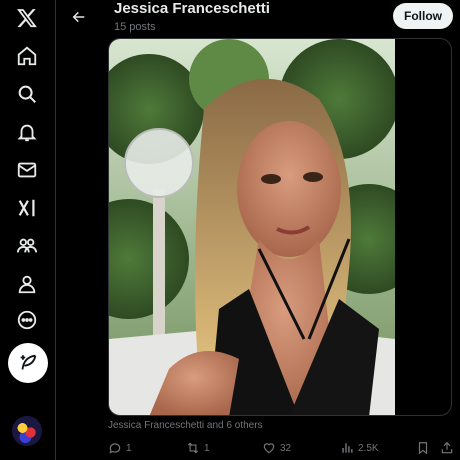 The height and width of the screenshot is (460, 460). I want to click on repost-button: 1, so click(198, 448).